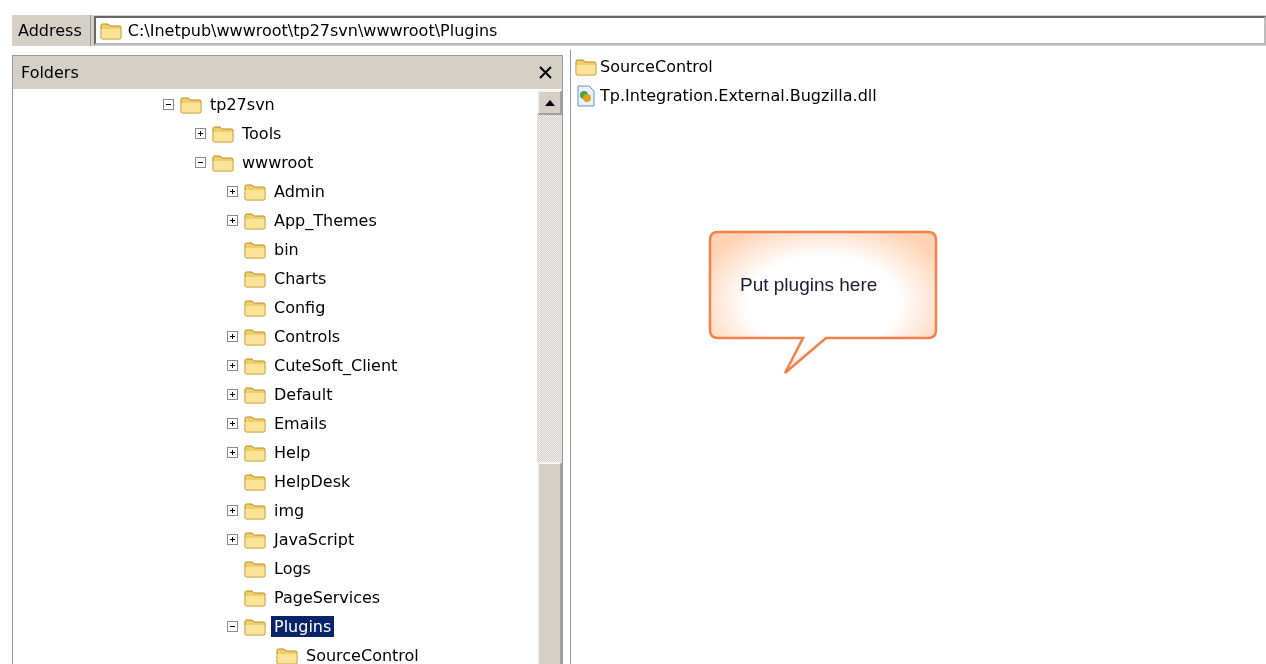  I want to click on folder-label: CuteSoft_Client, so click(336, 365).